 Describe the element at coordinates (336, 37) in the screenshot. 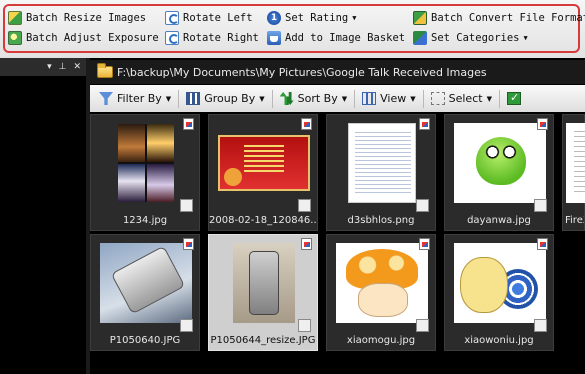

I see `add-to-image-basket-button: Add to Image Basket` at that location.